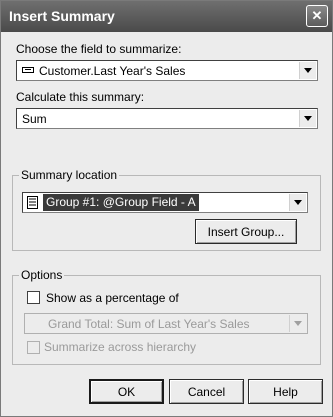 The width and height of the screenshot is (333, 417). What do you see at coordinates (149, 324) in the screenshot?
I see `percentage-select-value: Grand Total: Sum of Last Year's Sales` at bounding box center [149, 324].